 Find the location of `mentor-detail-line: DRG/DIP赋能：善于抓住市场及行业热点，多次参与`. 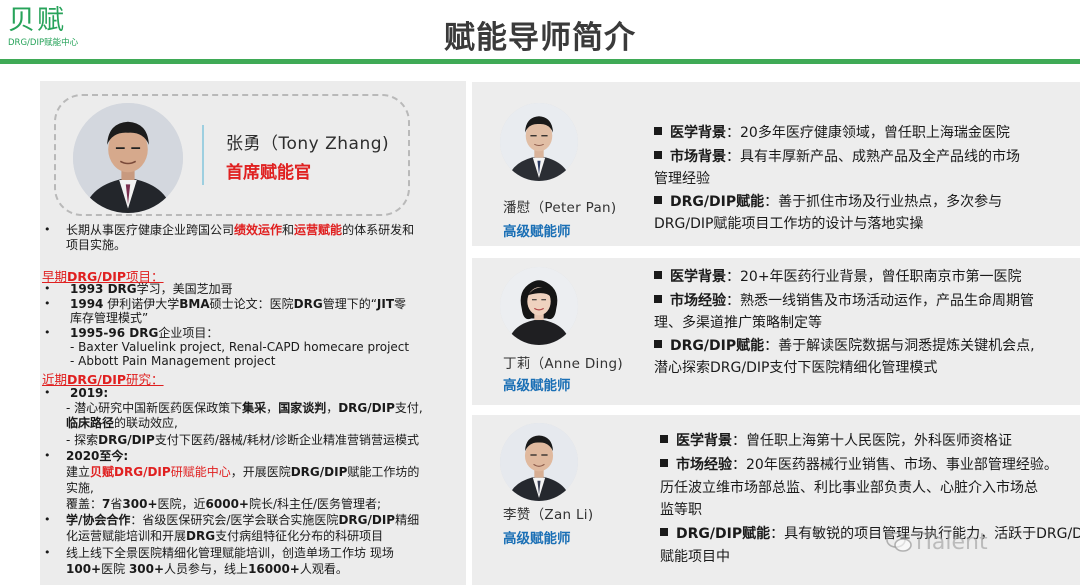

mentor-detail-line: DRG/DIP赋能：善于抓住市场及行业热点，多次参与 is located at coordinates (828, 202).